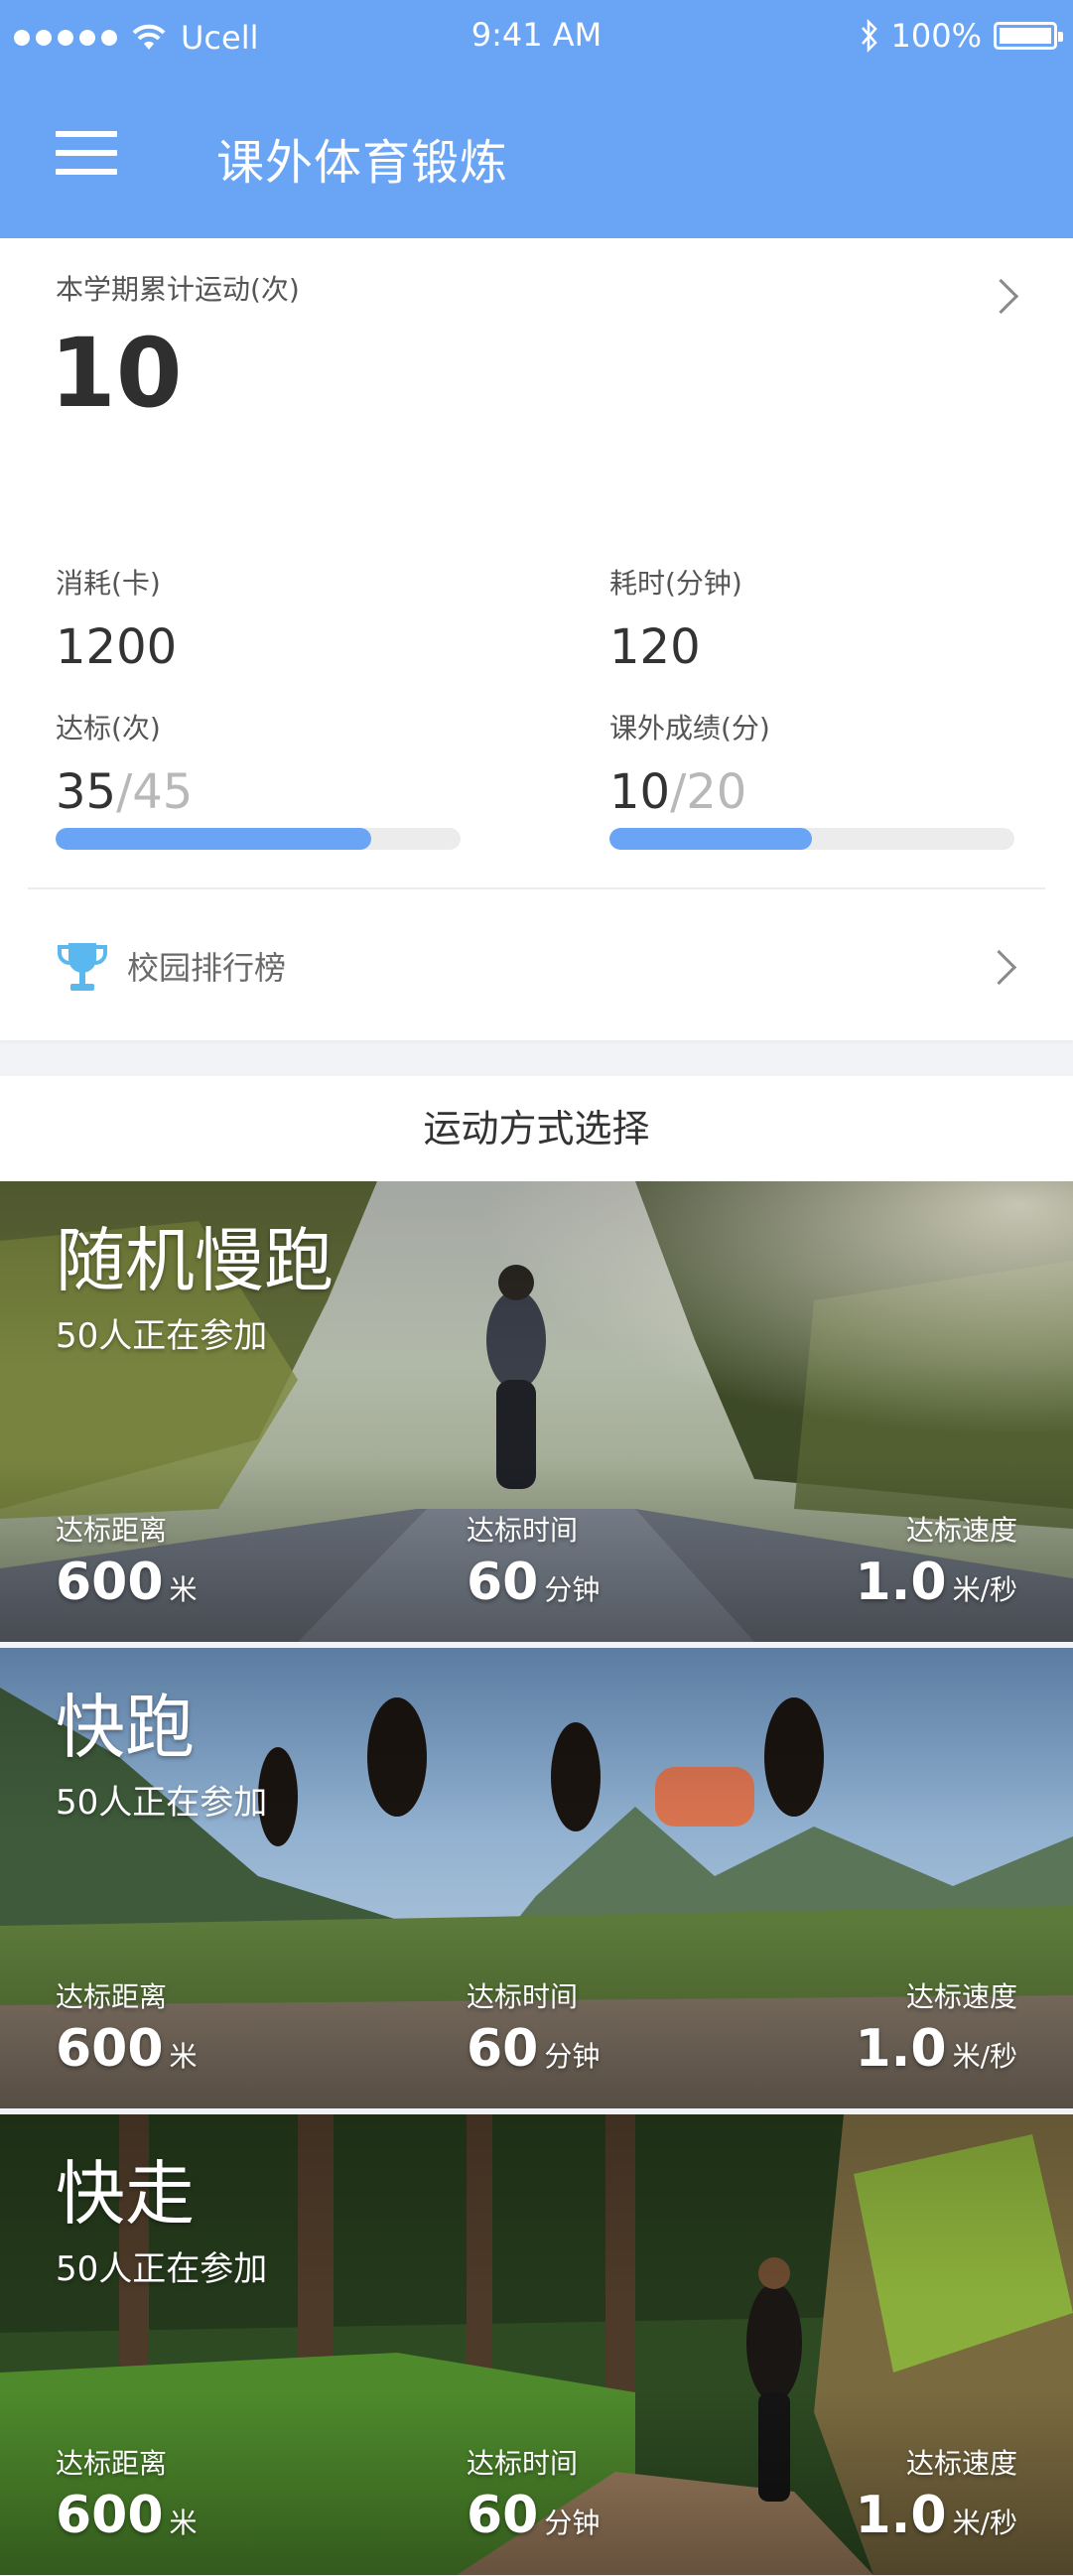 This screenshot has height=2576, width=1073. What do you see at coordinates (362, 163) in the screenshot?
I see `page-title: 课外体育锻炼` at bounding box center [362, 163].